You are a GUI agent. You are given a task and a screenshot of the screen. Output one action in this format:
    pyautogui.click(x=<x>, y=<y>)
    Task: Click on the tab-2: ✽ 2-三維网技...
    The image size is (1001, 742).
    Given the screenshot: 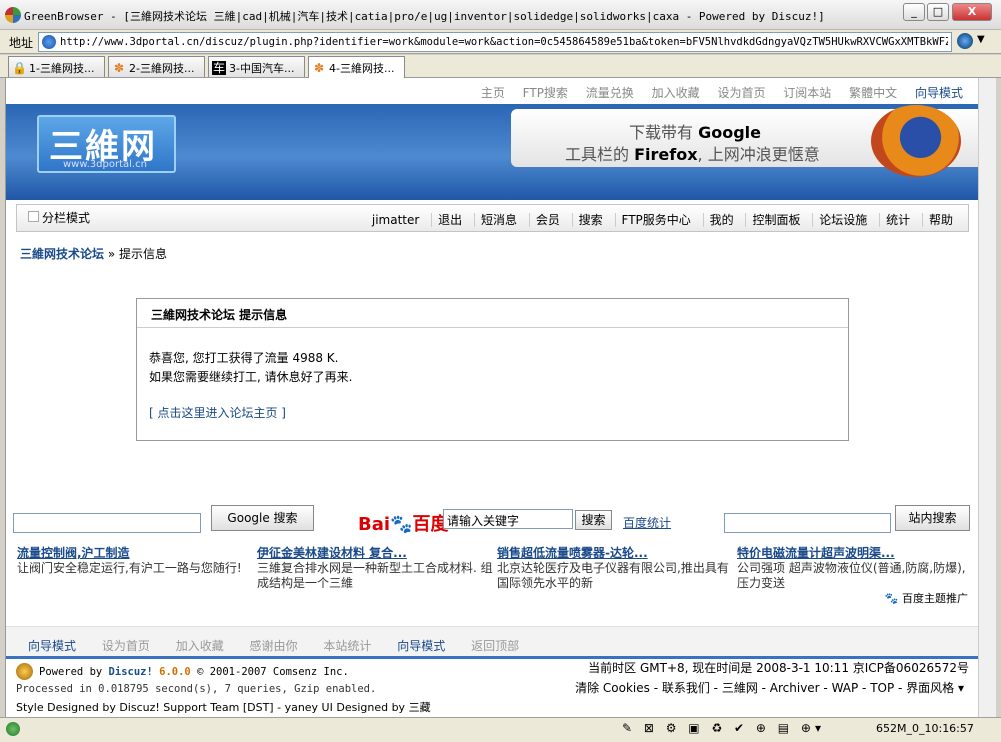 What is the action you would take?
    pyautogui.click(x=156, y=66)
    